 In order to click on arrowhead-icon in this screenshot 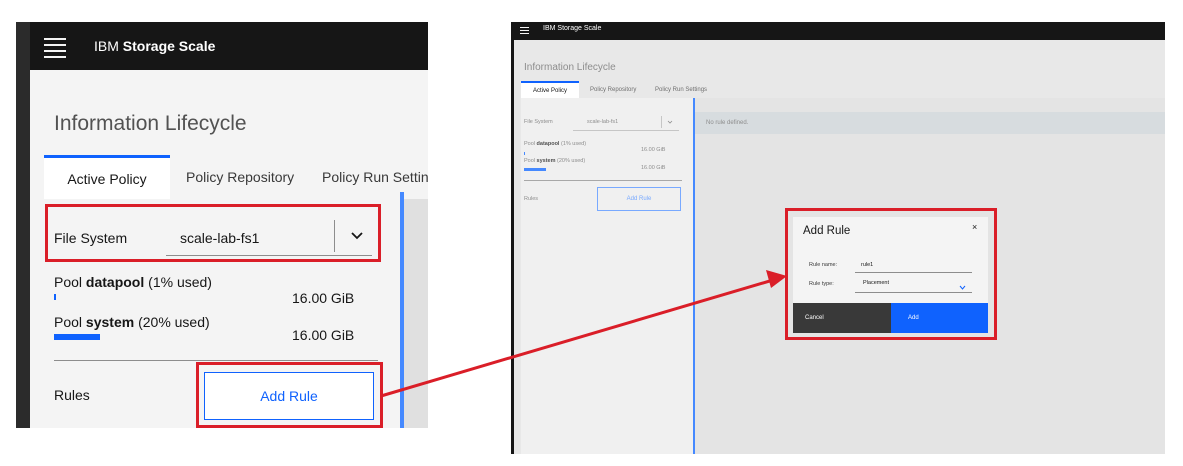, I will do `click(776, 279)`.